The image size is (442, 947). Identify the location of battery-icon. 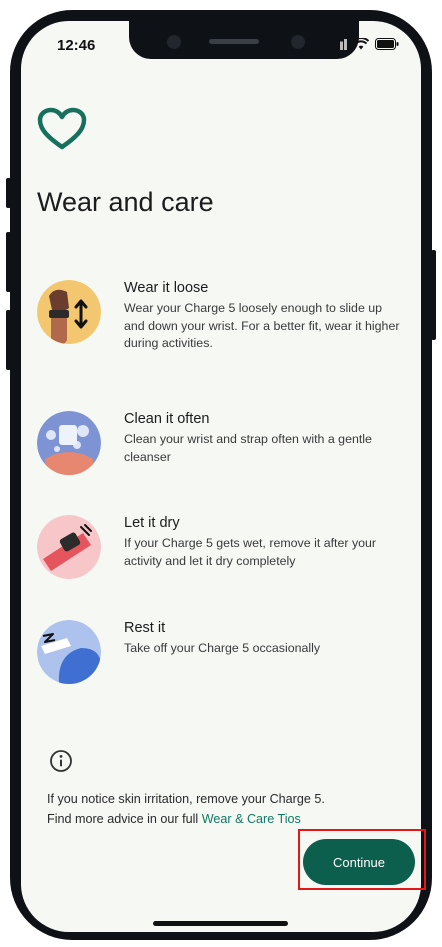
(387, 44).